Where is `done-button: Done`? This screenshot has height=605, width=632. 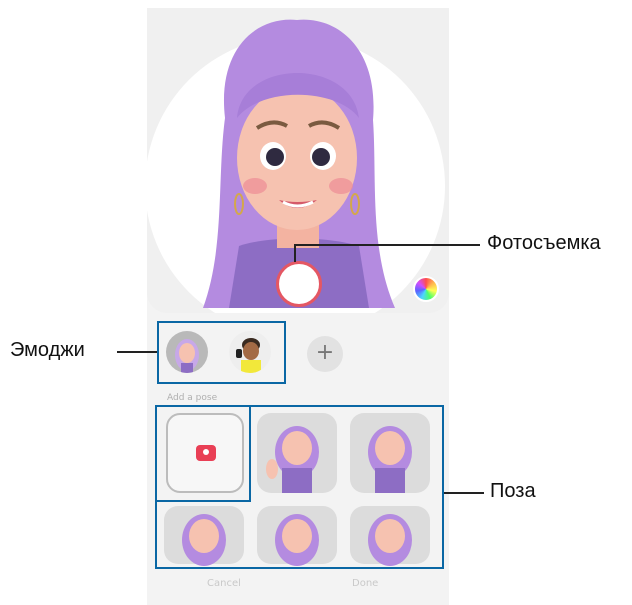 done-button: Done is located at coordinates (365, 583).